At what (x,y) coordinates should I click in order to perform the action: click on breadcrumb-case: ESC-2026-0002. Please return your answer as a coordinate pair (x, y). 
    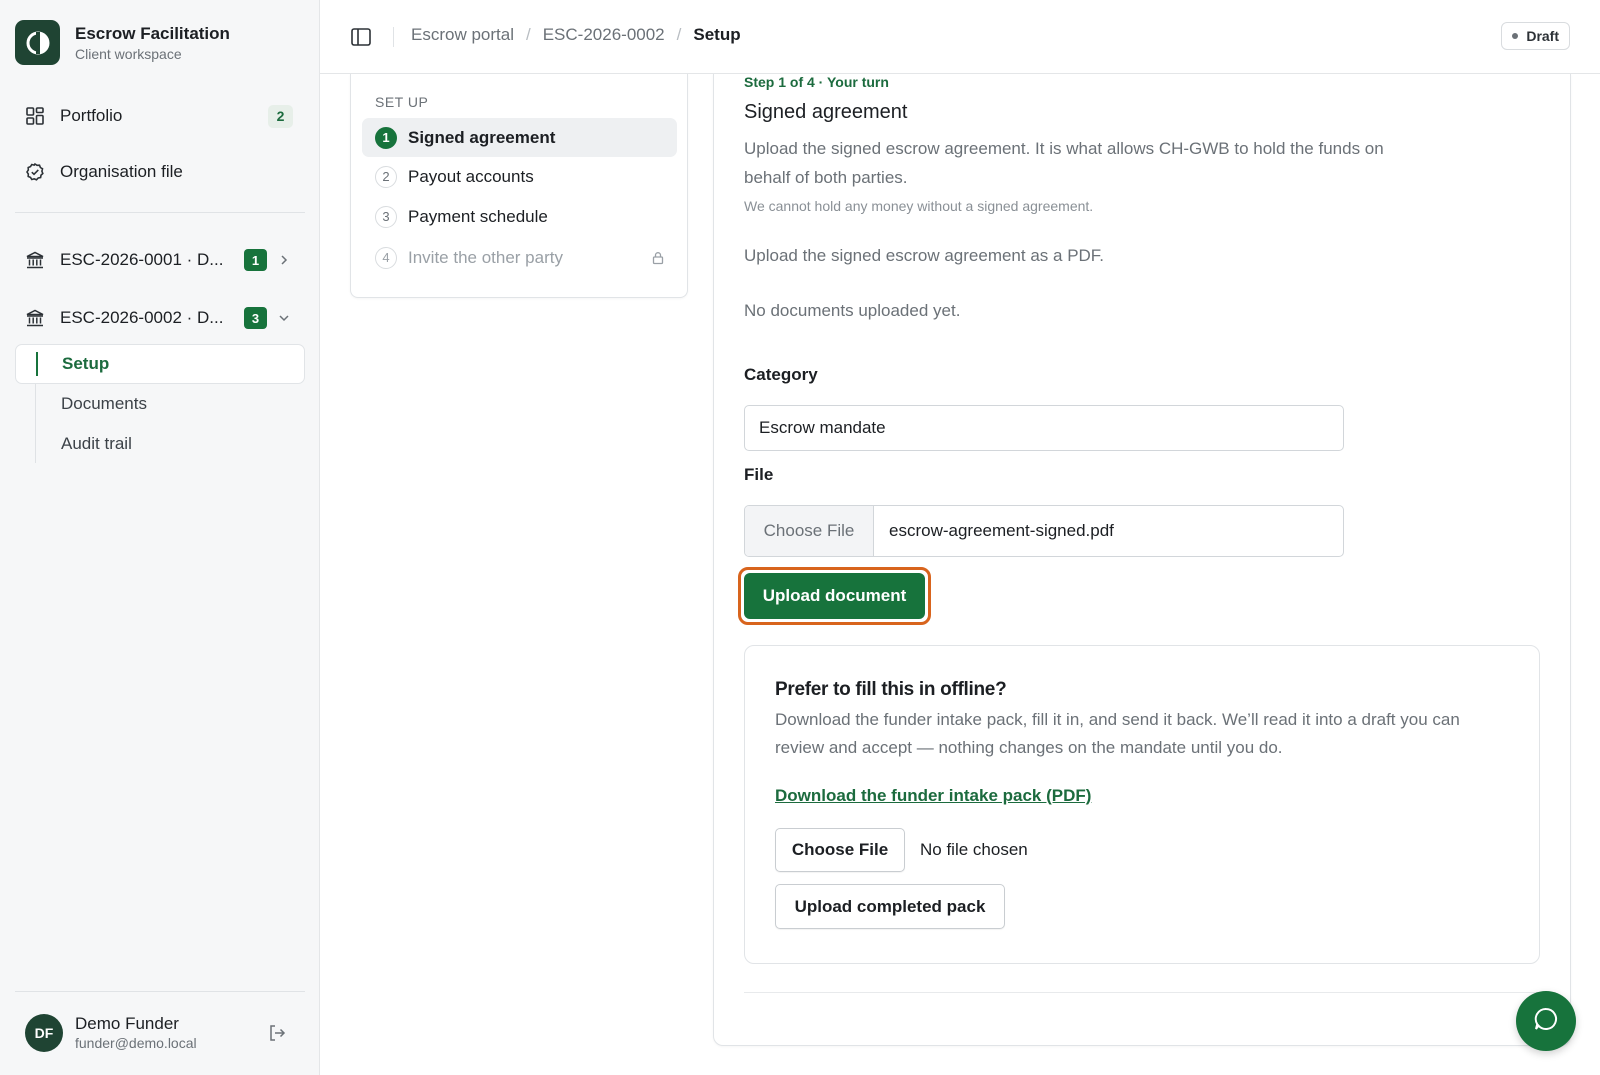
    Looking at the image, I should click on (604, 35).